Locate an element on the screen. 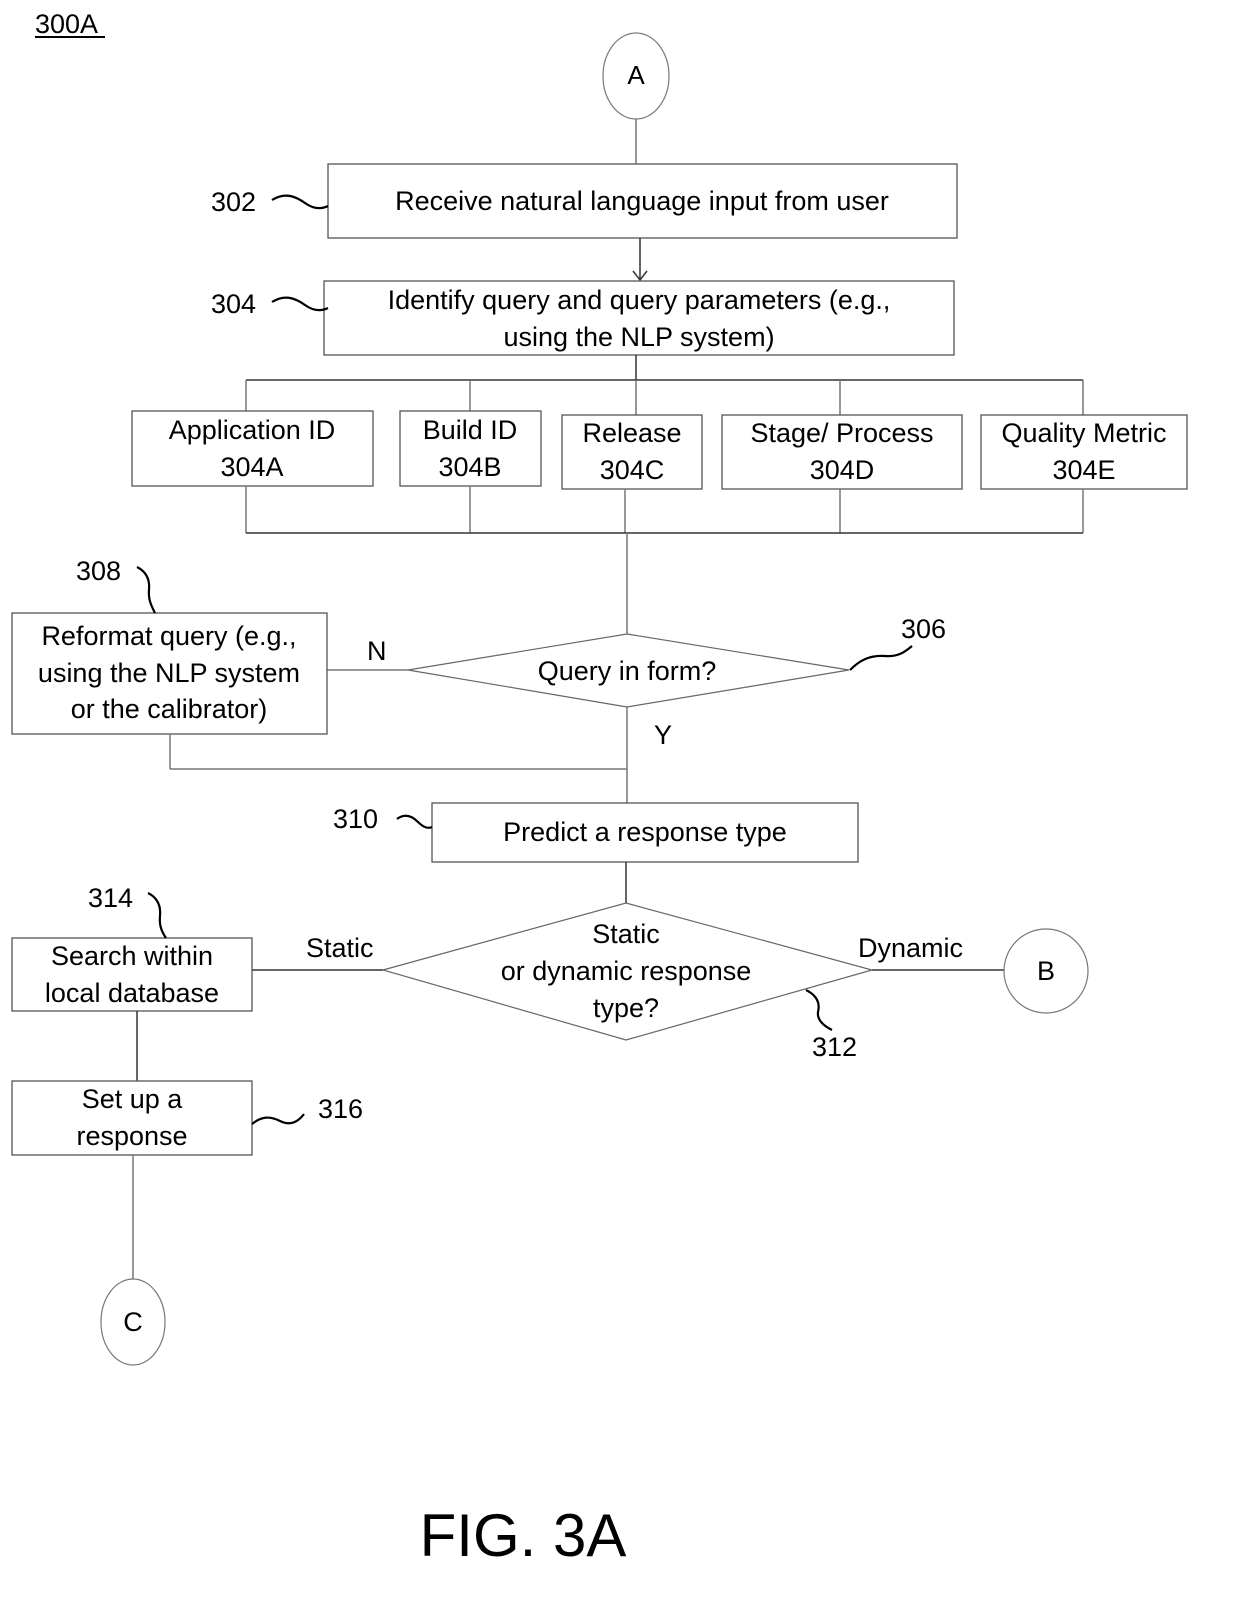 The height and width of the screenshot is (1621, 1240). ref-310: 310 is located at coordinates (355, 819).